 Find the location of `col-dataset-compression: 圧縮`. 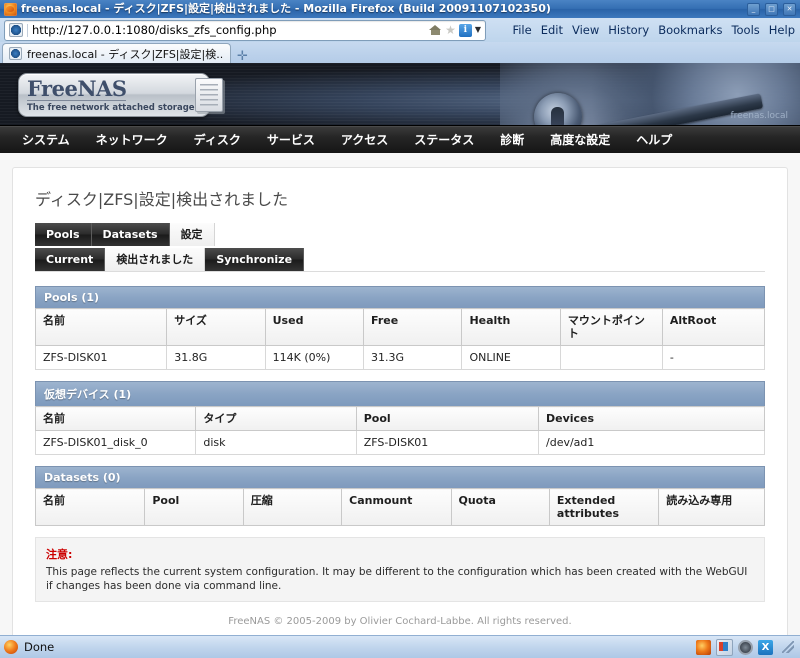

col-dataset-compression: 圧縮 is located at coordinates (292, 507).